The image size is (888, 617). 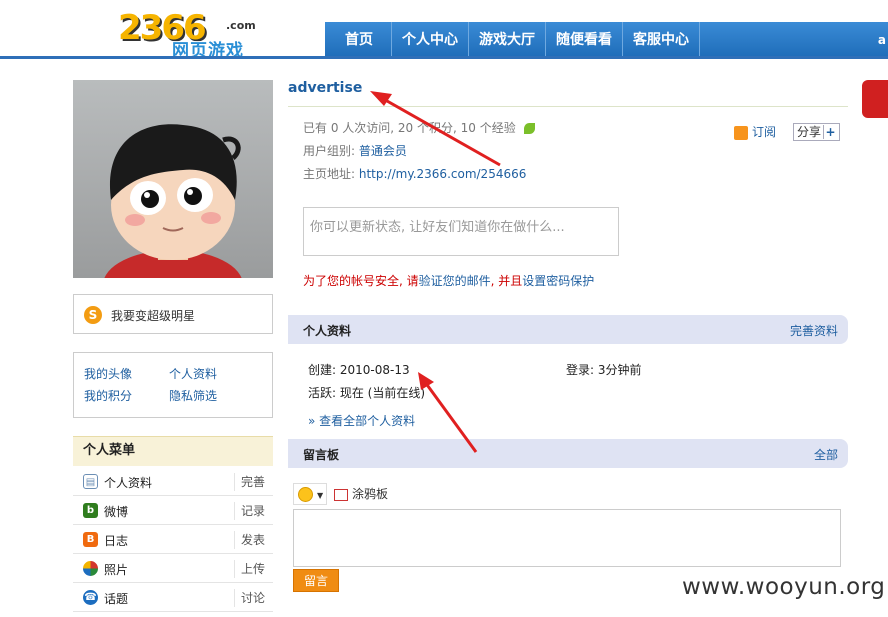 I want to click on annotation-arrow-1-head, so click(x=381, y=98).